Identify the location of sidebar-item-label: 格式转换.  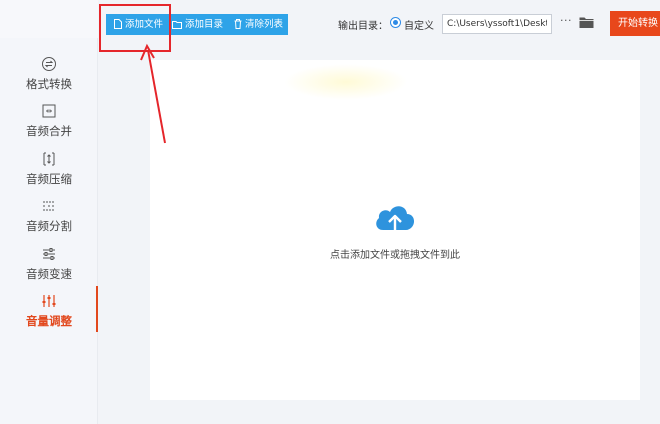
(49, 84).